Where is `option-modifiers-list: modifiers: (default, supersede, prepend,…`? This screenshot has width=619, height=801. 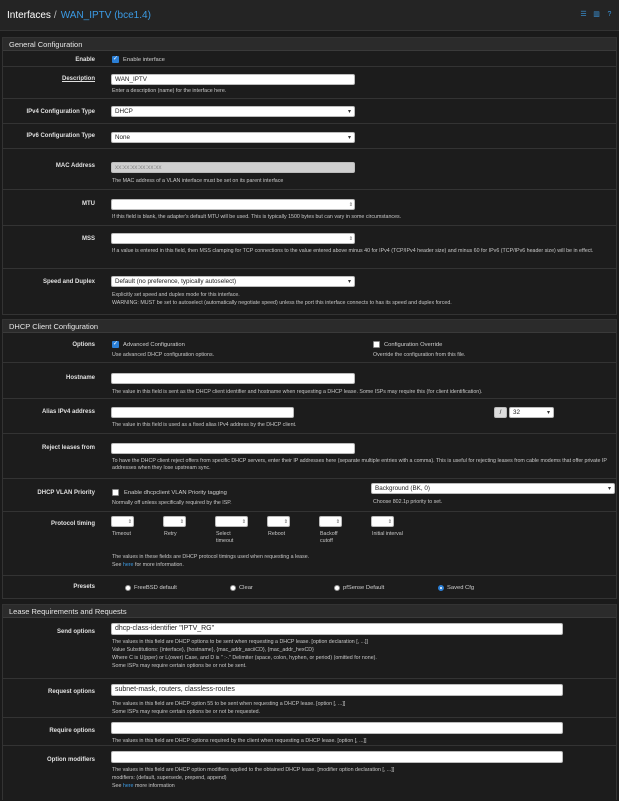
option-modifiers-list: modifiers: (default, supersede, prepend,… is located at coordinates (169, 778).